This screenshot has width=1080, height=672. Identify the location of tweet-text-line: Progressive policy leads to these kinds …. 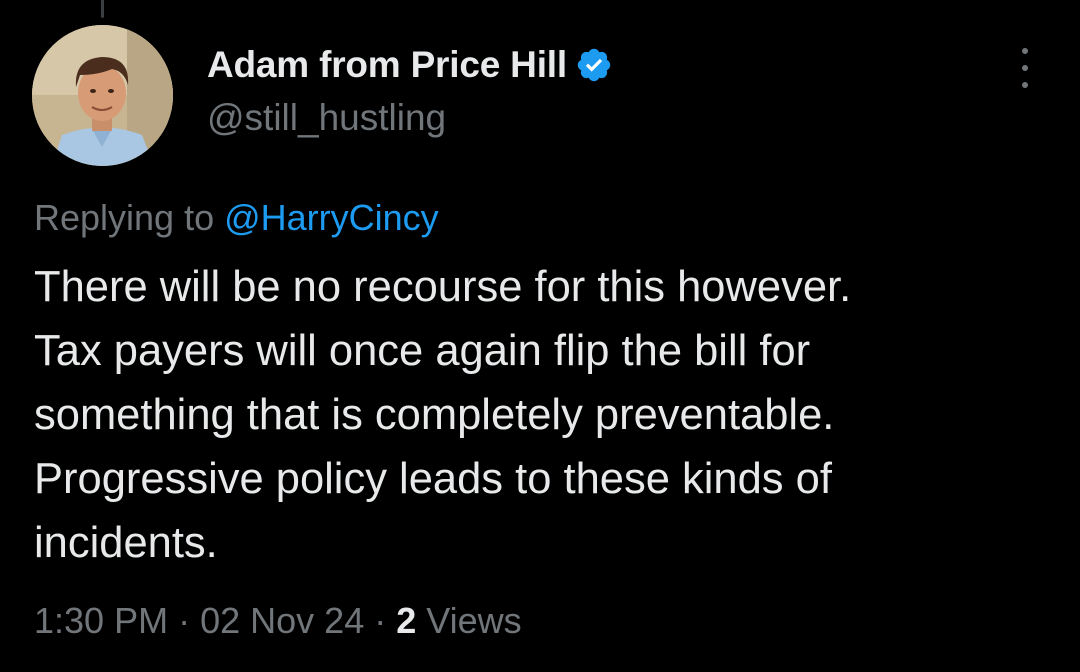
(433, 479).